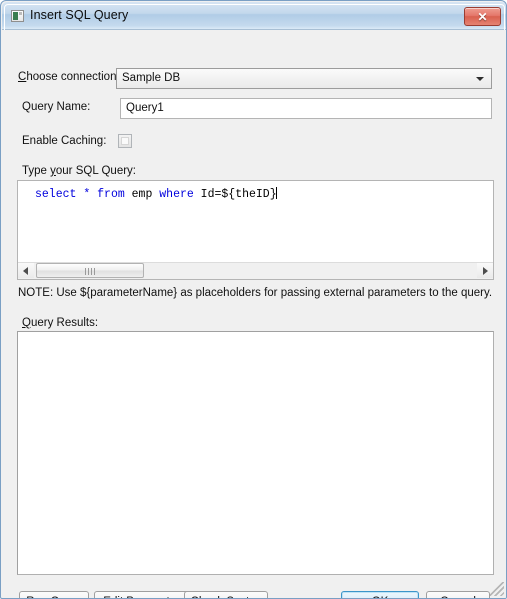 The width and height of the screenshot is (507, 599). I want to click on chevron-down-icon, so click(480, 79).